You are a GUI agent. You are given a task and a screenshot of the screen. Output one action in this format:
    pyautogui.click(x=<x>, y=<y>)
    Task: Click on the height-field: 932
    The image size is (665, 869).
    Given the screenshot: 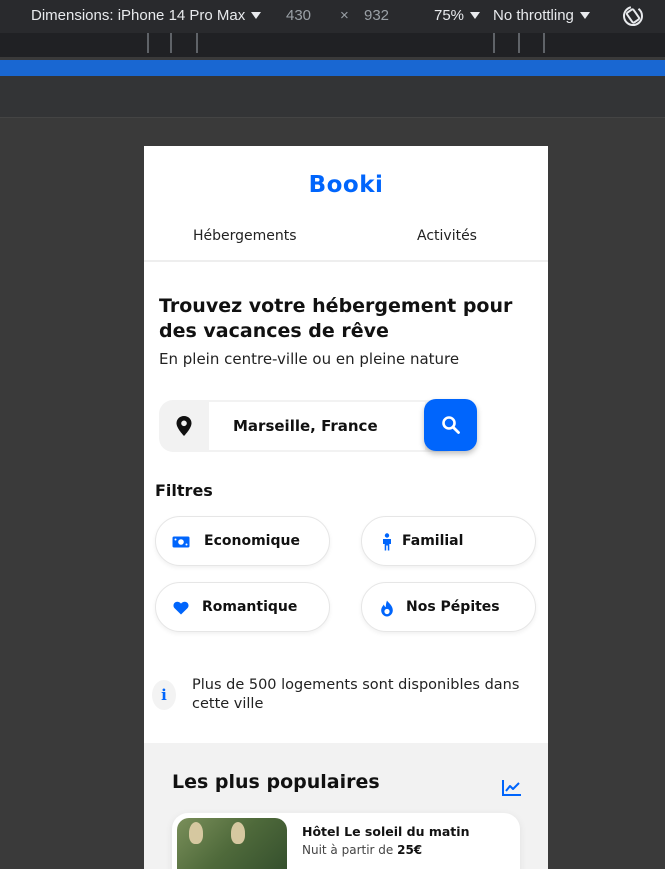 What is the action you would take?
    pyautogui.click(x=376, y=15)
    